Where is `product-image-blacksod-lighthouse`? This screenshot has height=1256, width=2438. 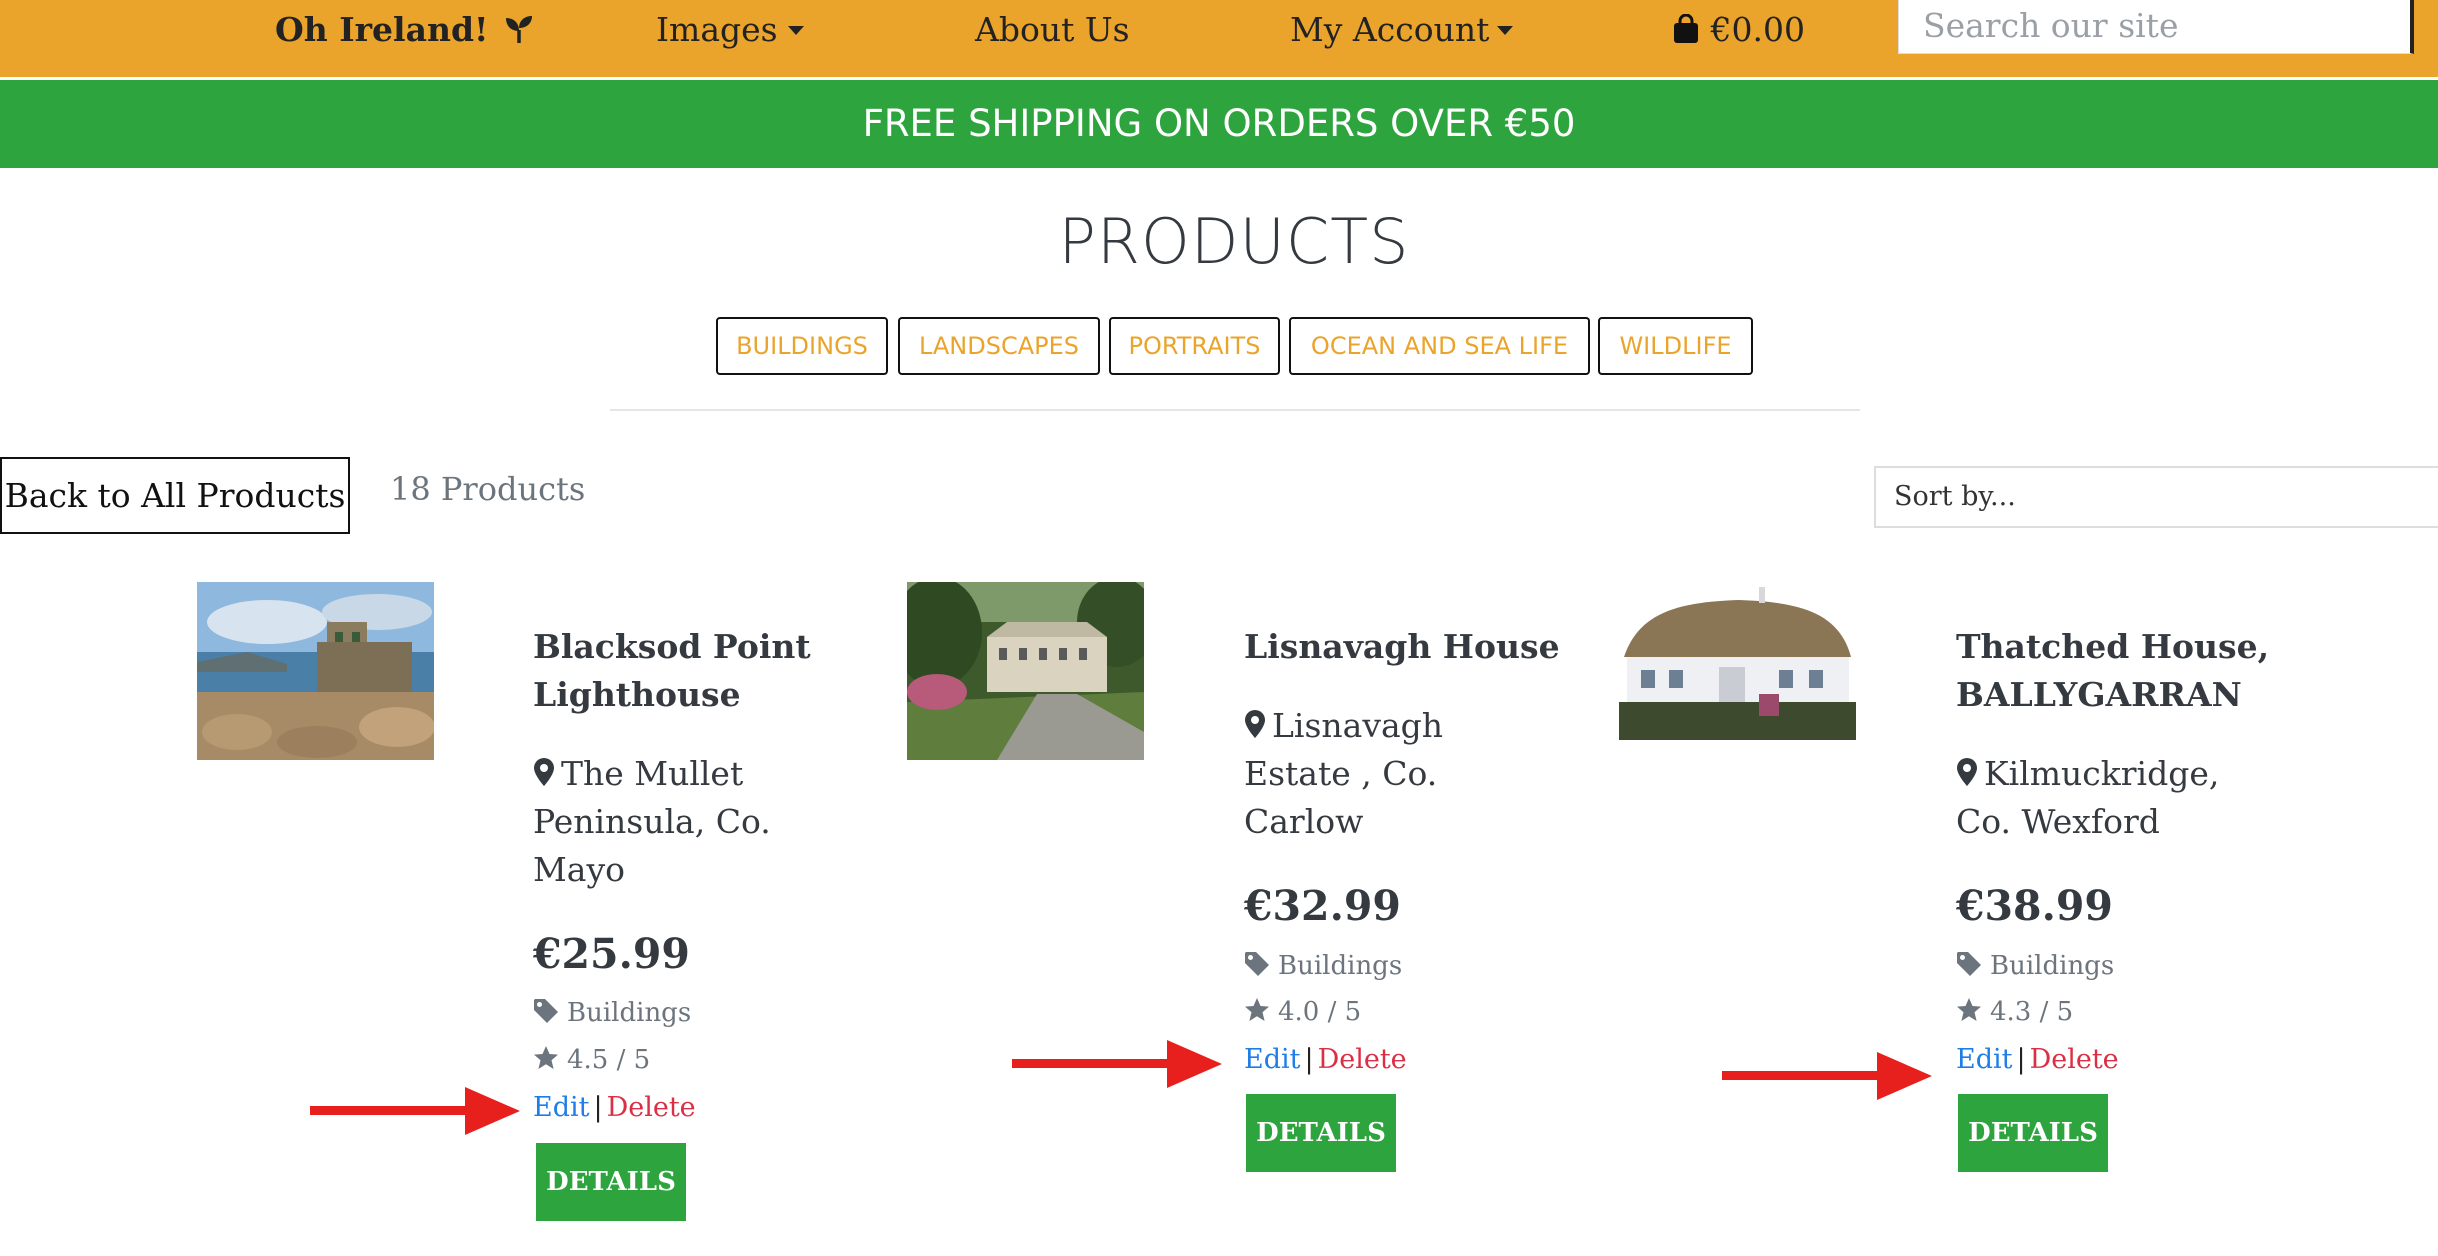 product-image-blacksod-lighthouse is located at coordinates (315, 671).